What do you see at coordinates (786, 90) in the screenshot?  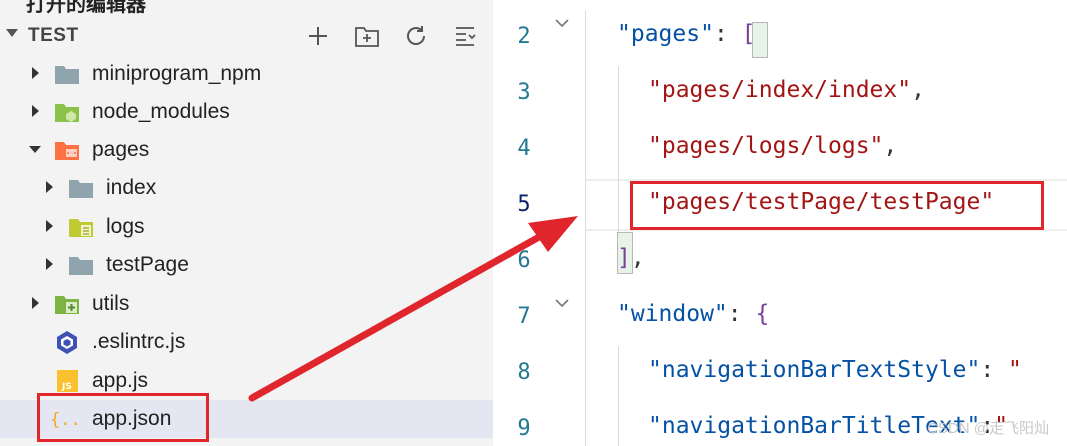 I see `code-line-3: "pages/index/index",` at bounding box center [786, 90].